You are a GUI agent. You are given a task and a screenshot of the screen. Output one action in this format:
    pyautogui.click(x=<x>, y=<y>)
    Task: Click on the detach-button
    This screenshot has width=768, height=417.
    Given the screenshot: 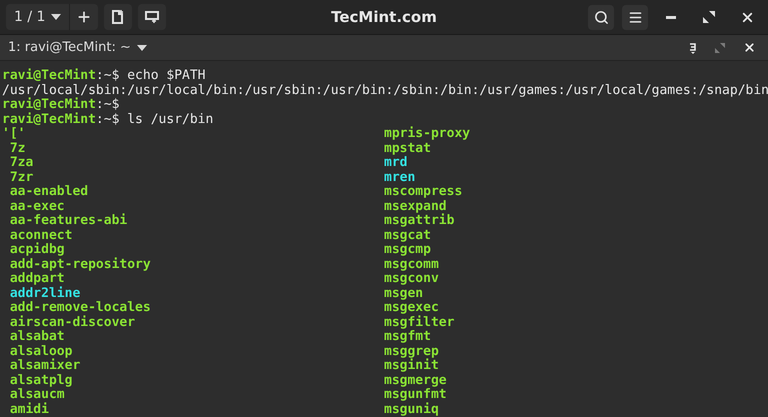 What is the action you would take?
    pyautogui.click(x=118, y=17)
    